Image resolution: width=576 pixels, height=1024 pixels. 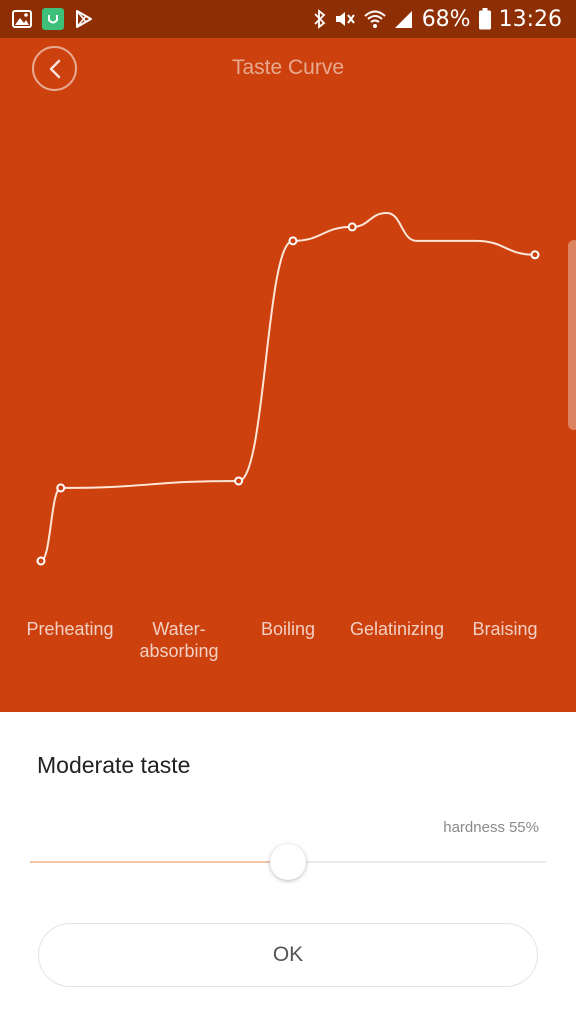 I want to click on stage-label-preheating: Preheating, so click(x=70, y=629).